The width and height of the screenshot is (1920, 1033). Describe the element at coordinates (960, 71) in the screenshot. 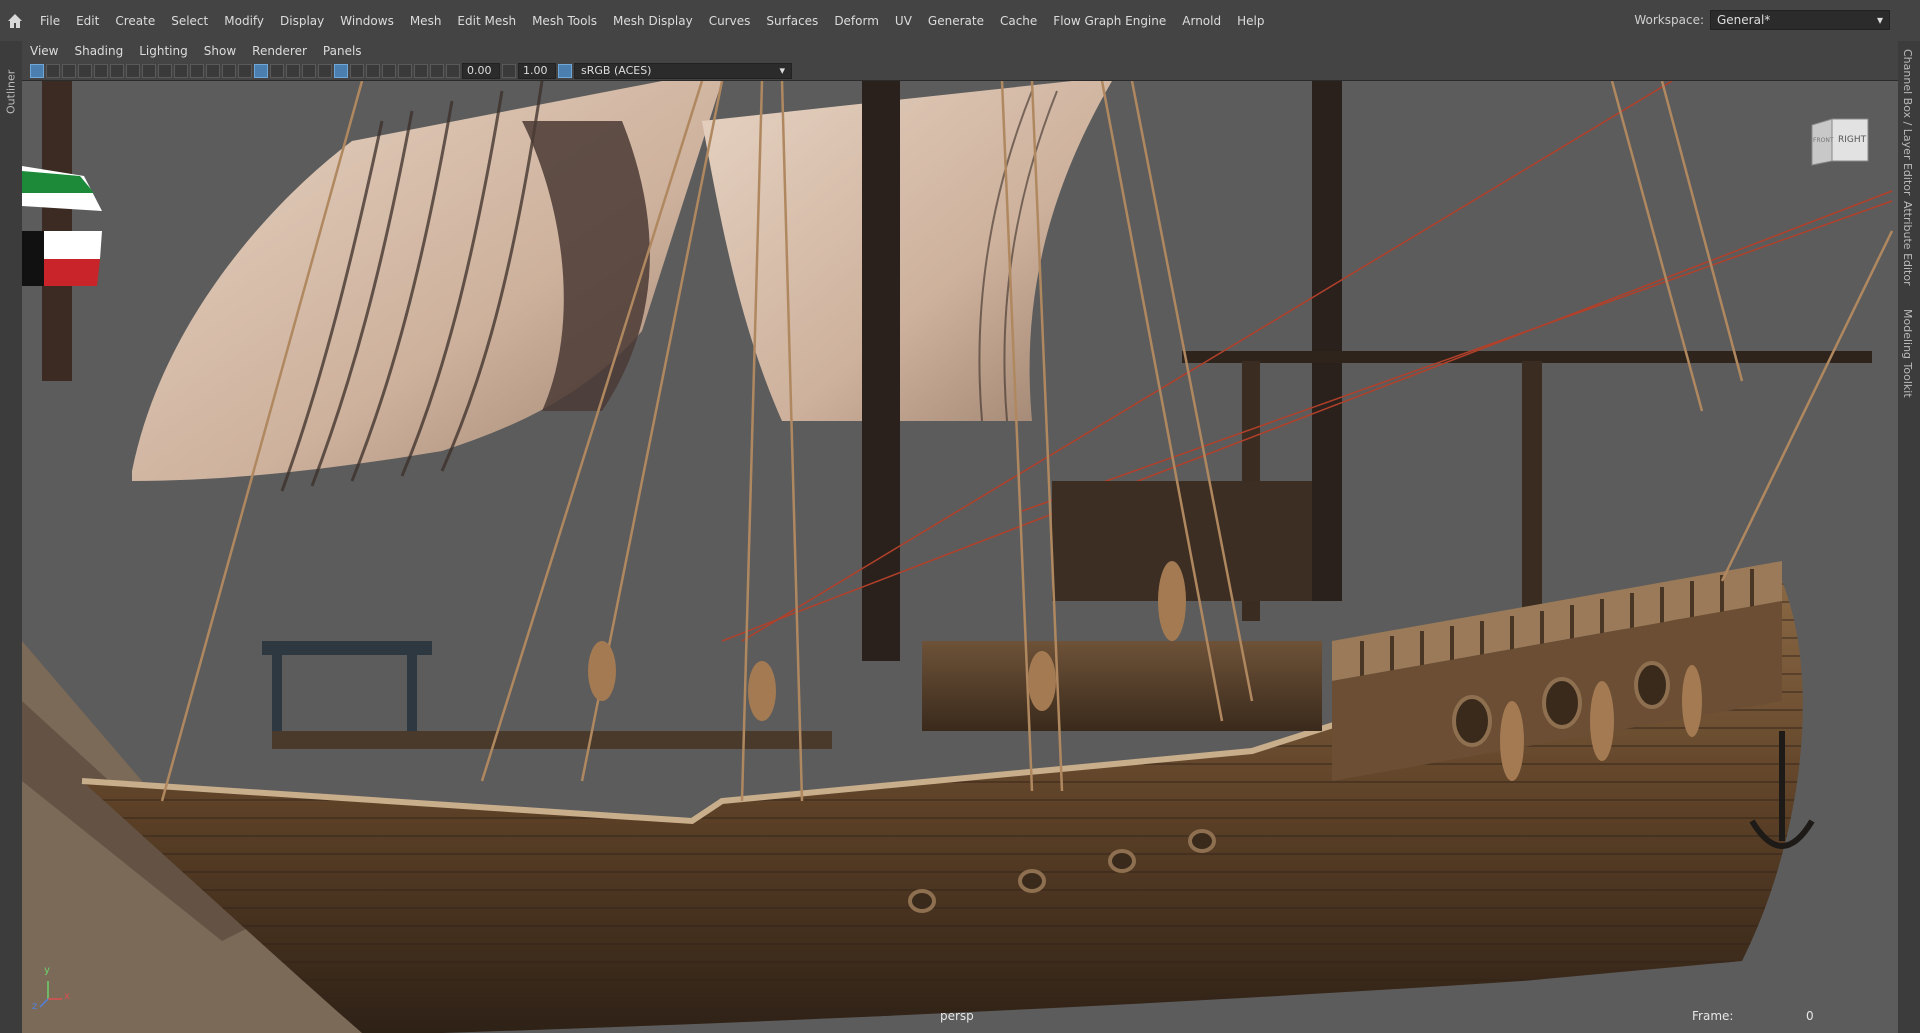

I see `panel-toolbar: 0.00 1.00 sRGB (ACES) ▾` at that location.